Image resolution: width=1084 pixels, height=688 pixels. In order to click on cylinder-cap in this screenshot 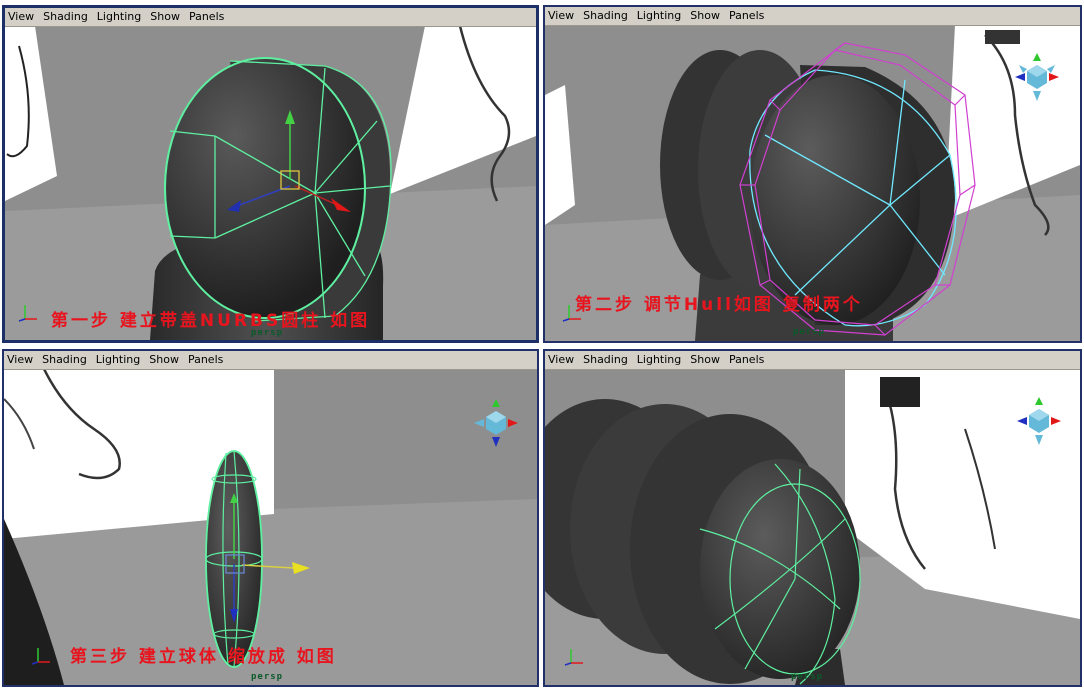, I will do `click(265, 188)`.